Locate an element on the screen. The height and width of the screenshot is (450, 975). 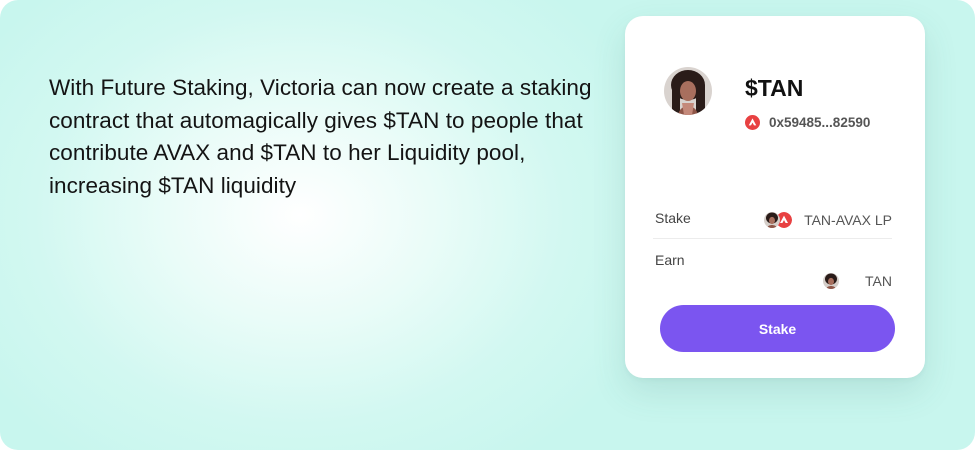
earn-label: Earn is located at coordinates (670, 260).